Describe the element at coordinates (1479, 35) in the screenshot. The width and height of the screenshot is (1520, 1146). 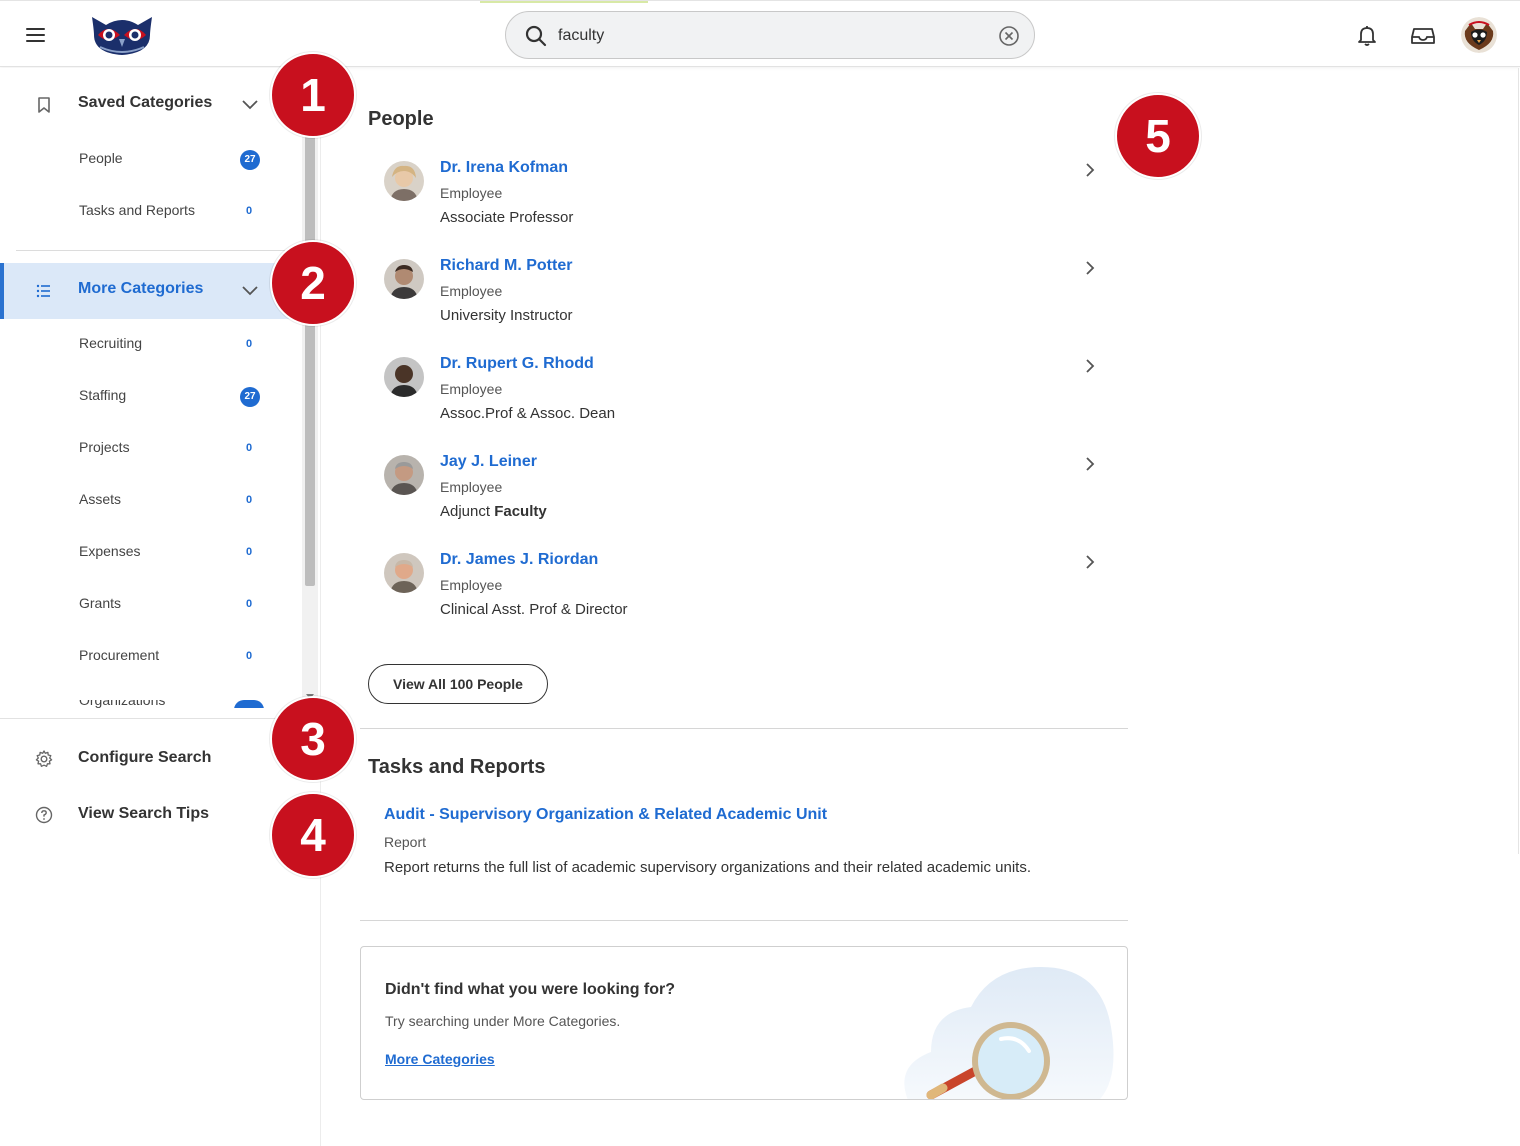
I see `user-avatar` at that location.